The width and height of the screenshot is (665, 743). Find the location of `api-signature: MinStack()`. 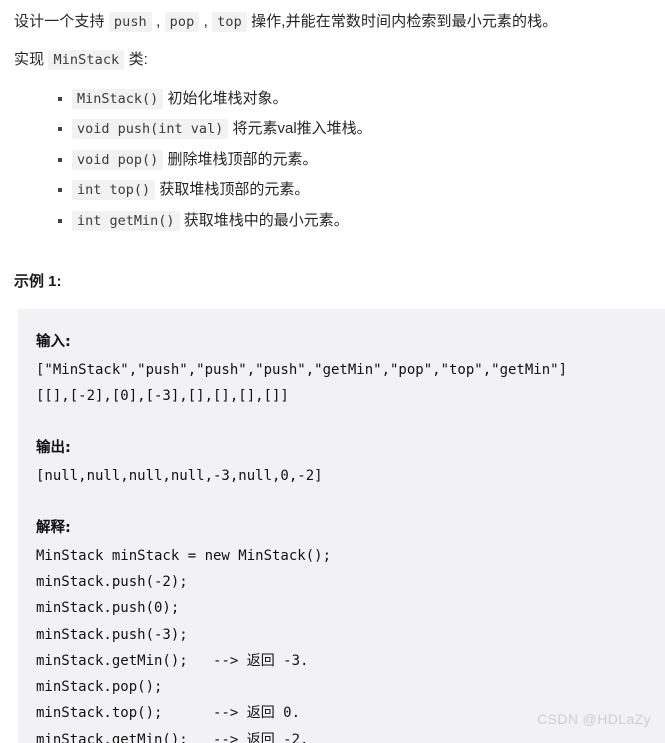

api-signature: MinStack() is located at coordinates (118, 98).